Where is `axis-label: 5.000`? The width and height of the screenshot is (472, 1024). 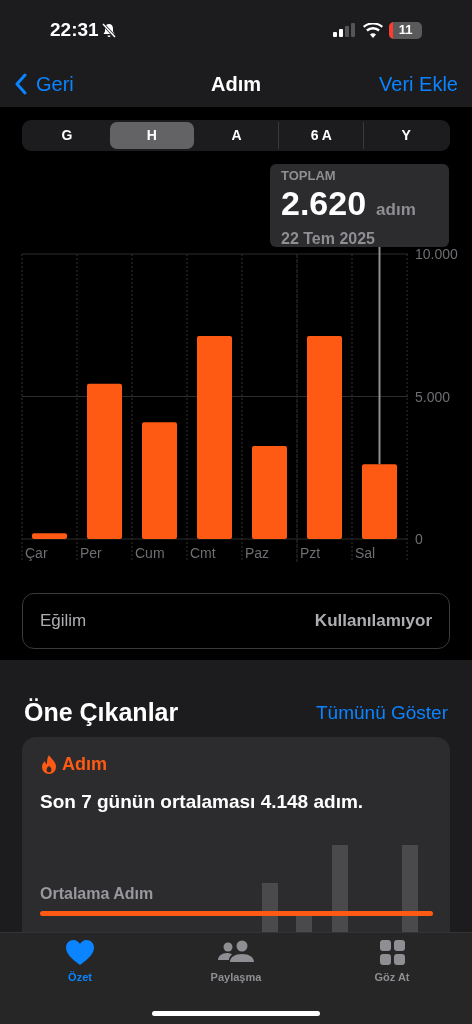
axis-label: 5.000 is located at coordinates (433, 396).